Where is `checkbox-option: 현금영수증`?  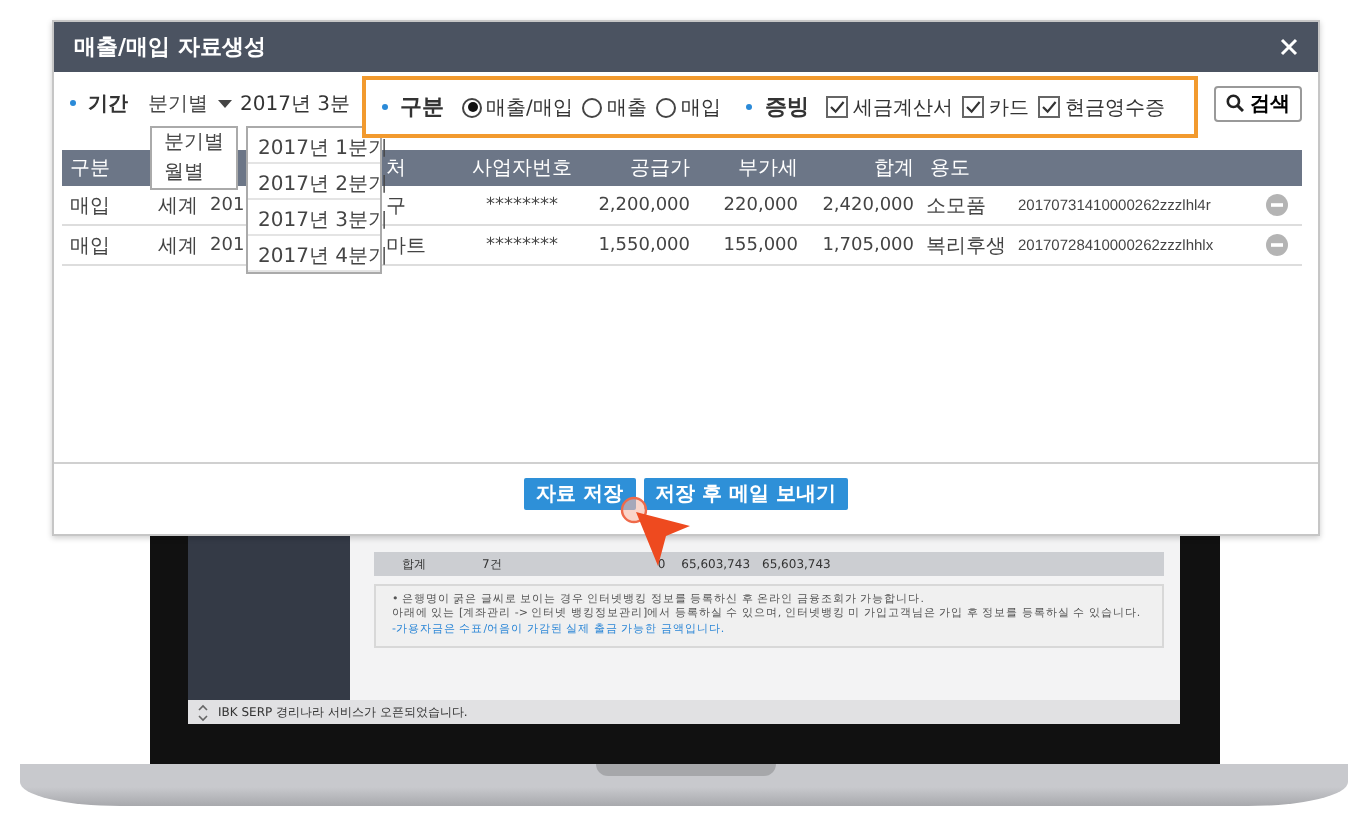
checkbox-option: 현금영수증 is located at coordinates (1101, 107).